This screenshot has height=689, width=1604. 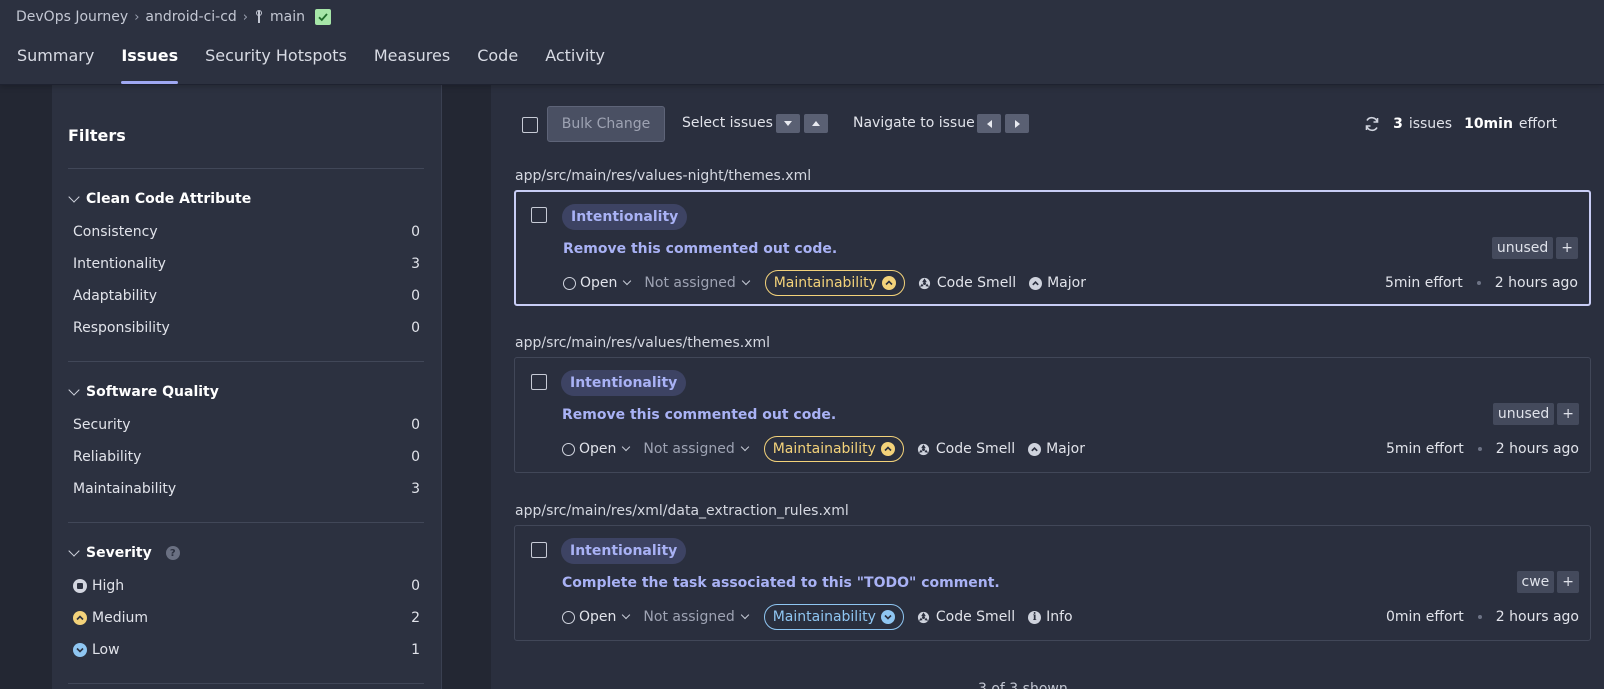 What do you see at coordinates (287, 17) in the screenshot?
I see `breadcrumb-branch: main` at bounding box center [287, 17].